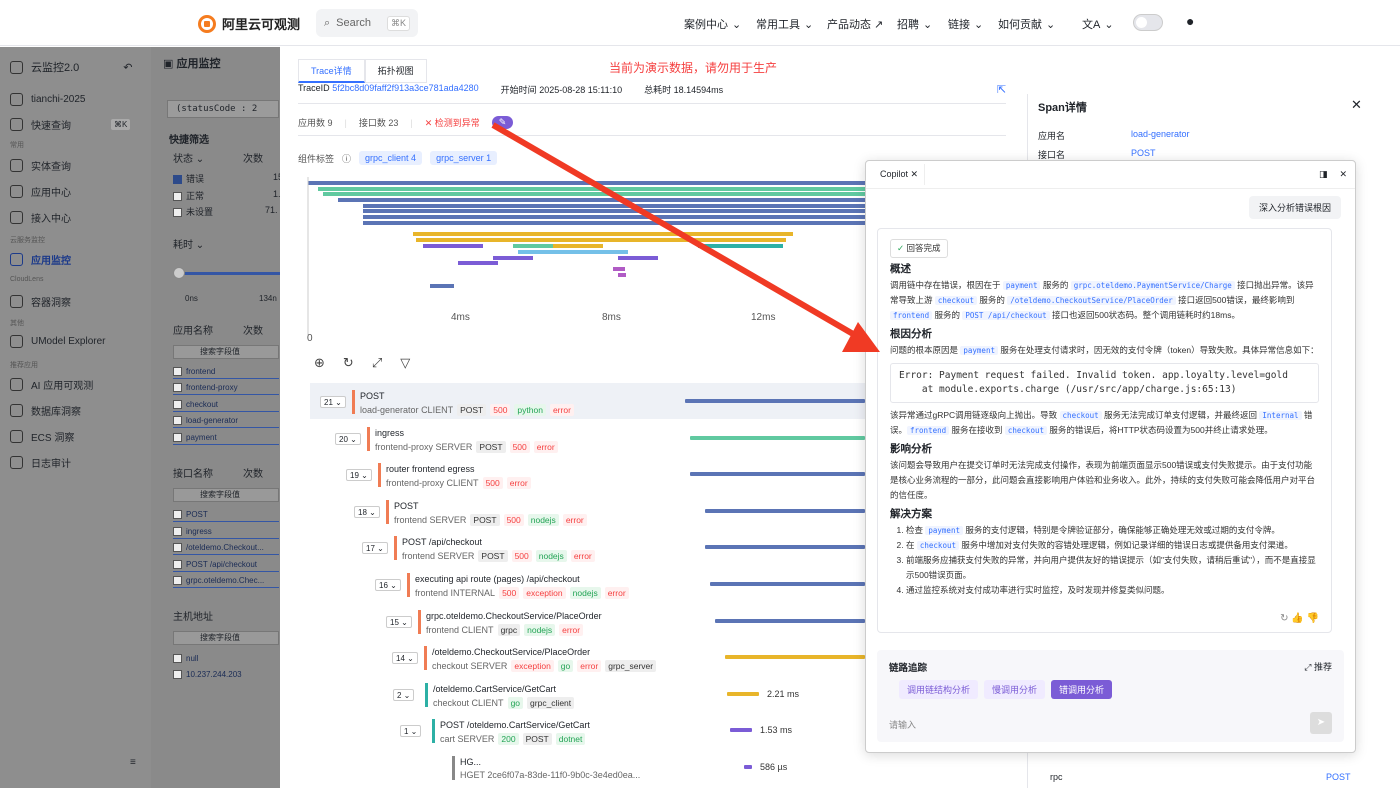 This screenshot has height=788, width=1400. What do you see at coordinates (1323, 174) in the screenshot?
I see `split-icon: ◨` at bounding box center [1323, 174].